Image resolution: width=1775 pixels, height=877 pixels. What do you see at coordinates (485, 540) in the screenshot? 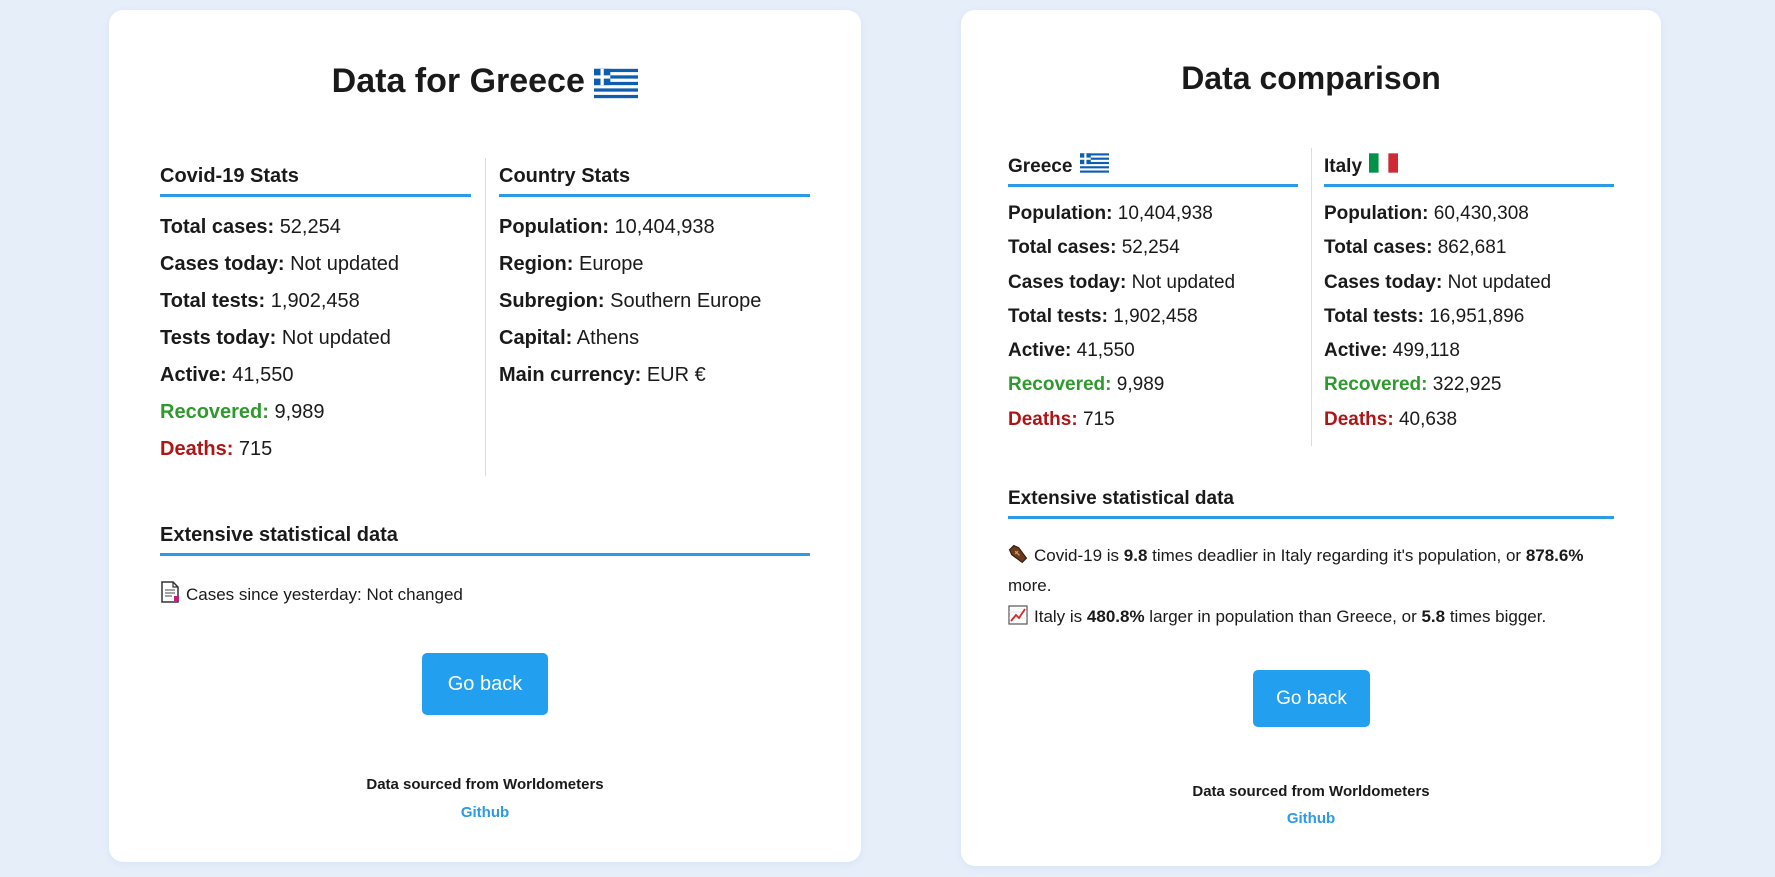
I see `extensive-data-header: Extensive statistical data` at bounding box center [485, 540].